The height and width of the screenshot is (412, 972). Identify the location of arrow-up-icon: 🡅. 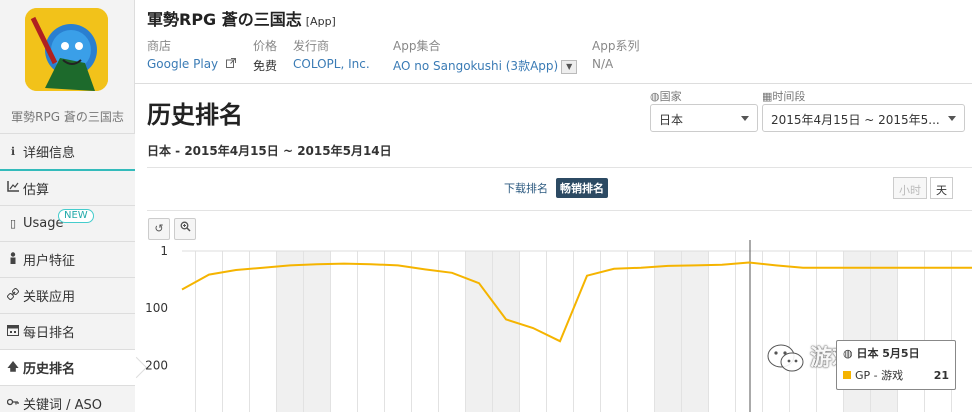
(13, 366).